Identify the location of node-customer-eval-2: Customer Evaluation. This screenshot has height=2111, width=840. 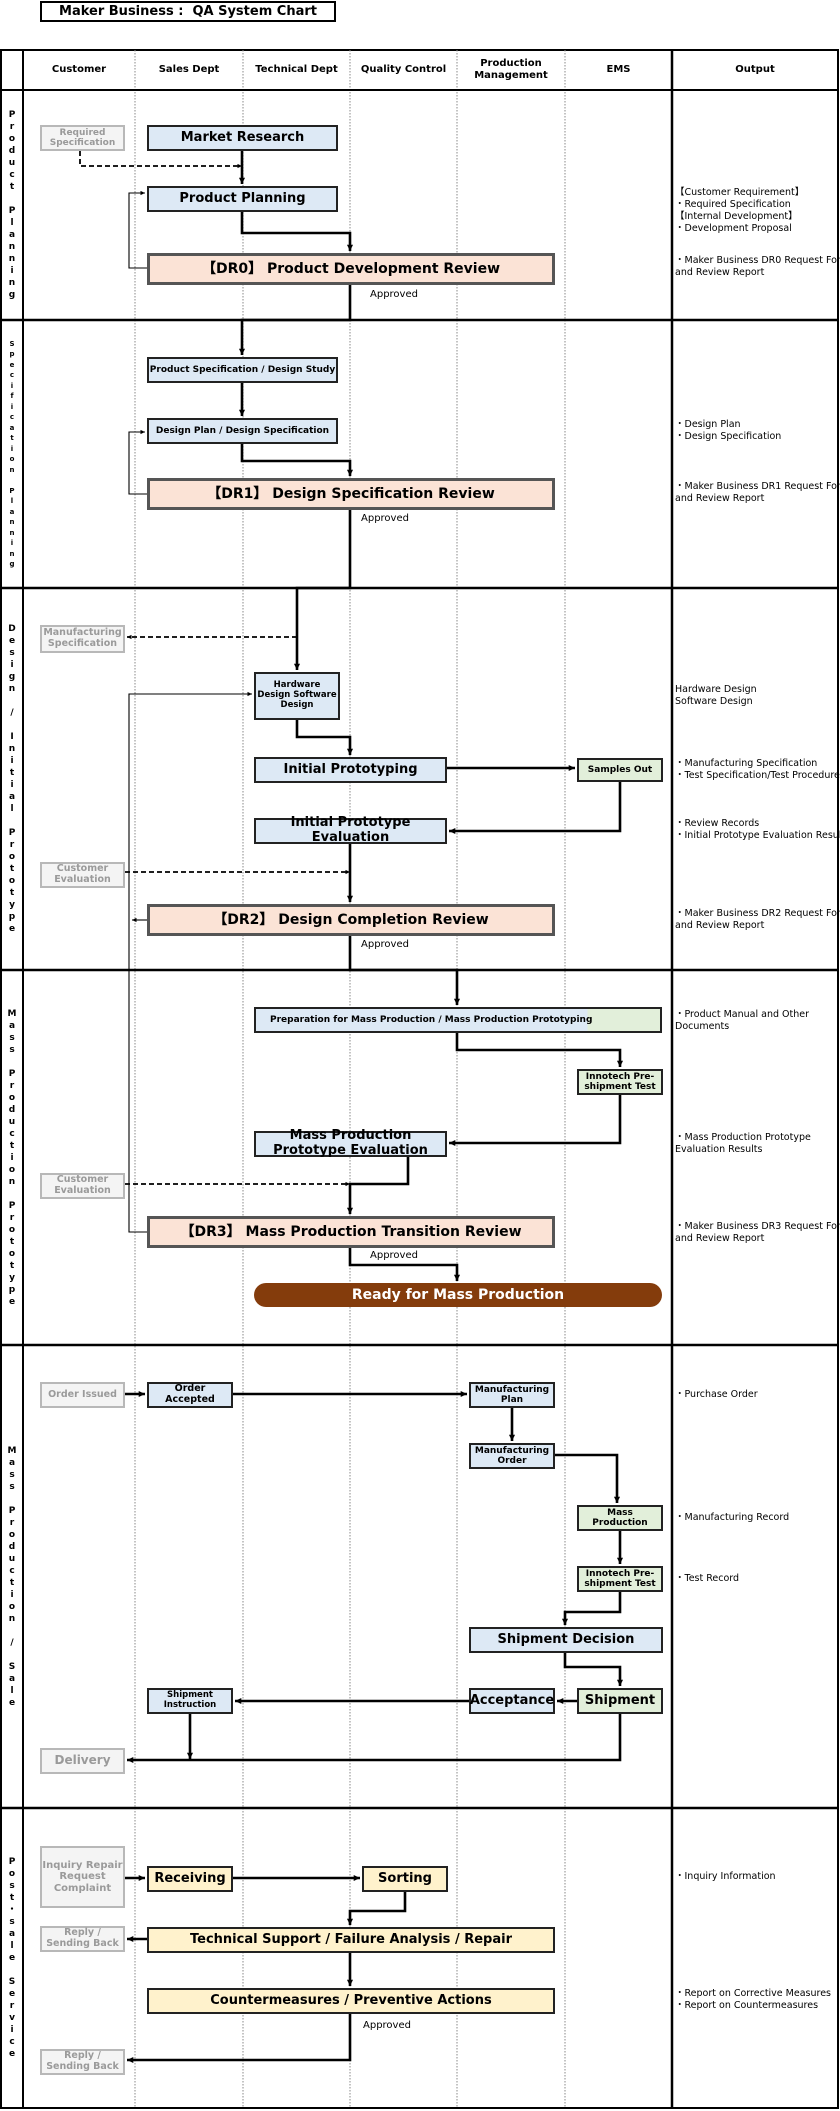
(82, 1186).